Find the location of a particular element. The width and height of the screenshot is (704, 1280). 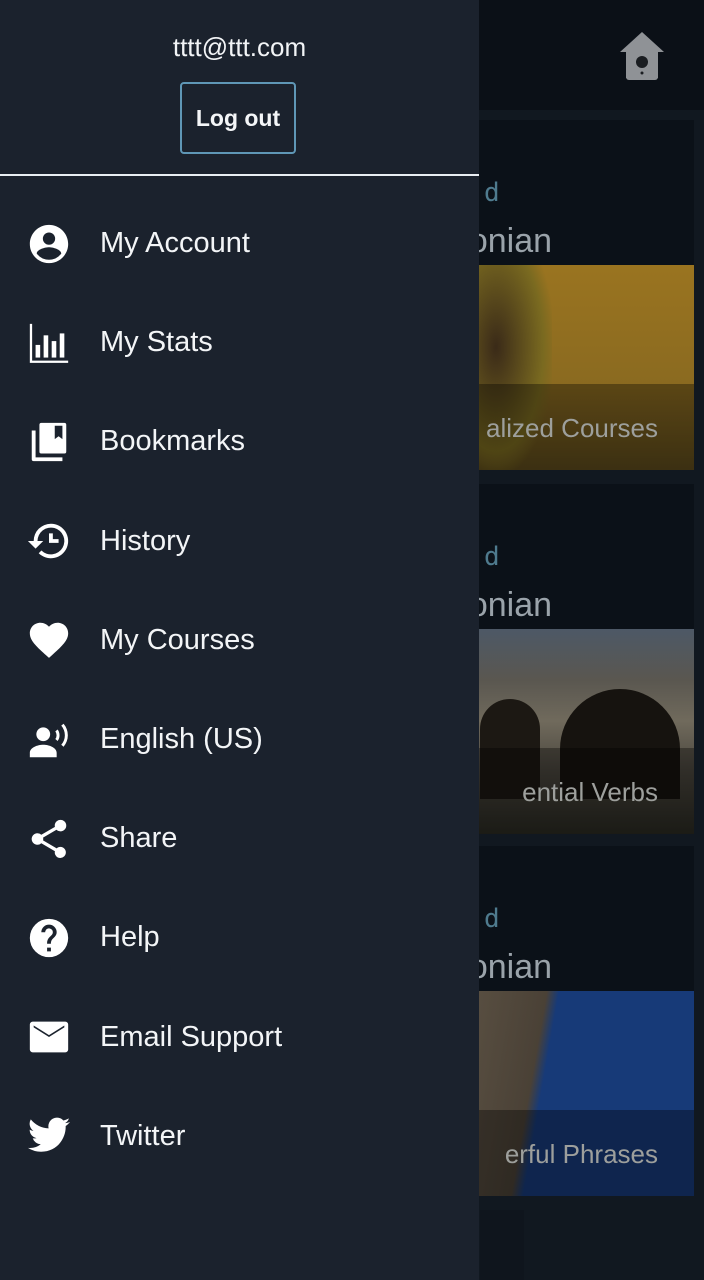

bottom-panel is located at coordinates (502, 1245).